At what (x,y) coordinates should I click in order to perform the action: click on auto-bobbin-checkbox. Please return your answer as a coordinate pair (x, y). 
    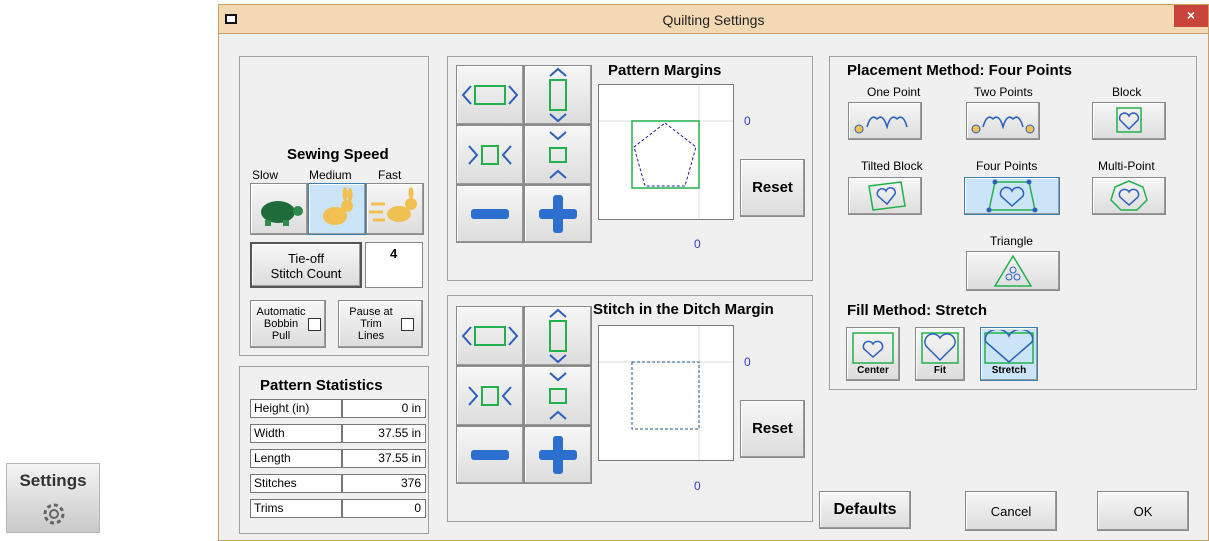
    Looking at the image, I should click on (314, 324).